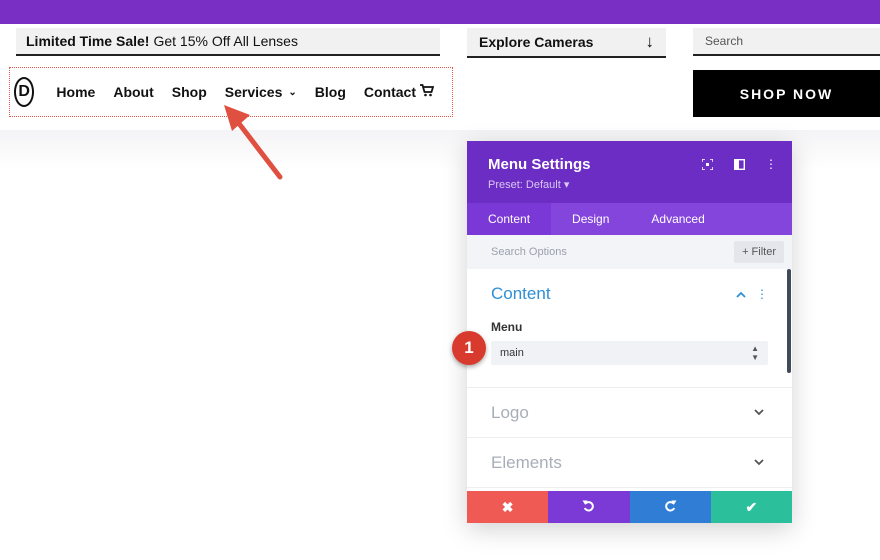 This screenshot has height=560, width=880. What do you see at coordinates (629, 328) in the screenshot?
I see `content-section: Content ⋮ Menu main ▲ ▼` at bounding box center [629, 328].